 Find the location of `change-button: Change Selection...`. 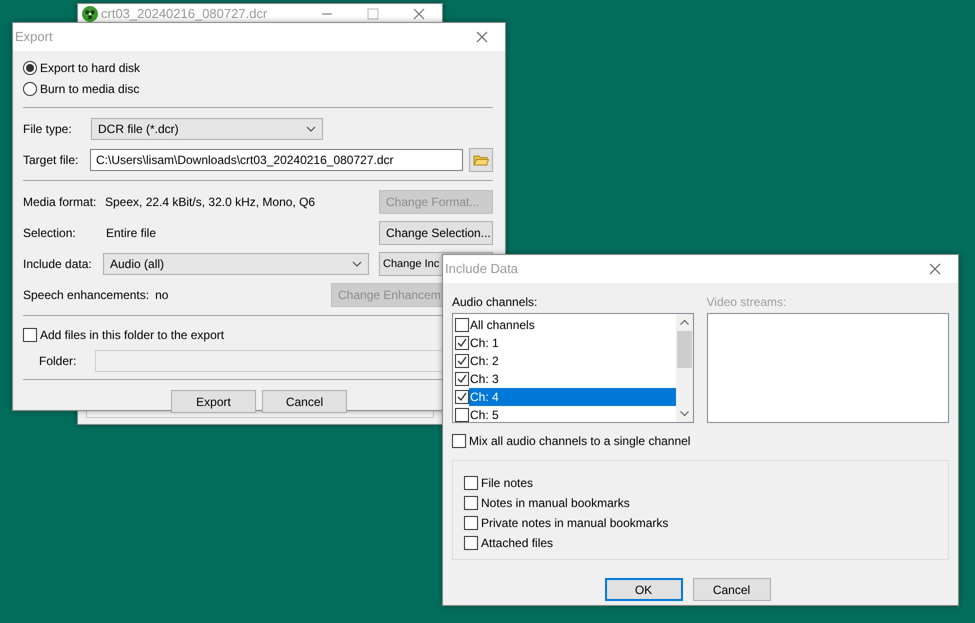

change-button: Change Selection... is located at coordinates (436, 233).